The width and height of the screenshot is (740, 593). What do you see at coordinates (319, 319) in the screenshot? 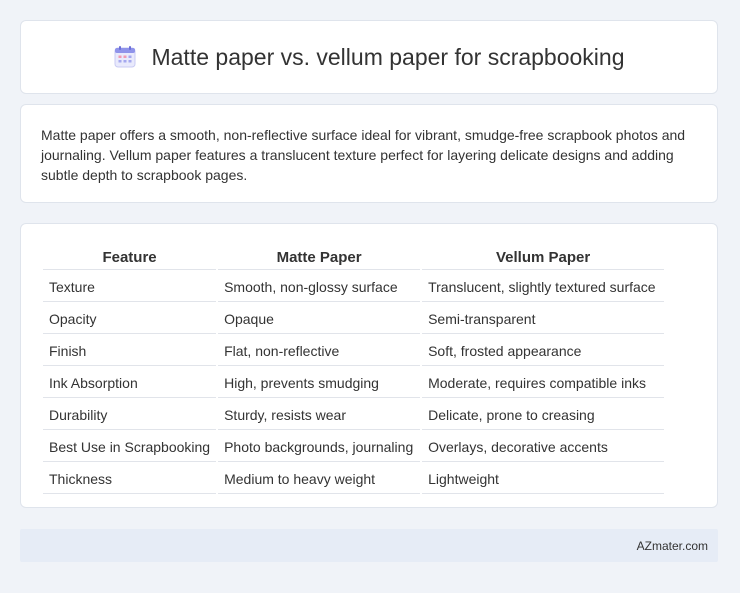
I see `matte-cell: Opaque` at bounding box center [319, 319].